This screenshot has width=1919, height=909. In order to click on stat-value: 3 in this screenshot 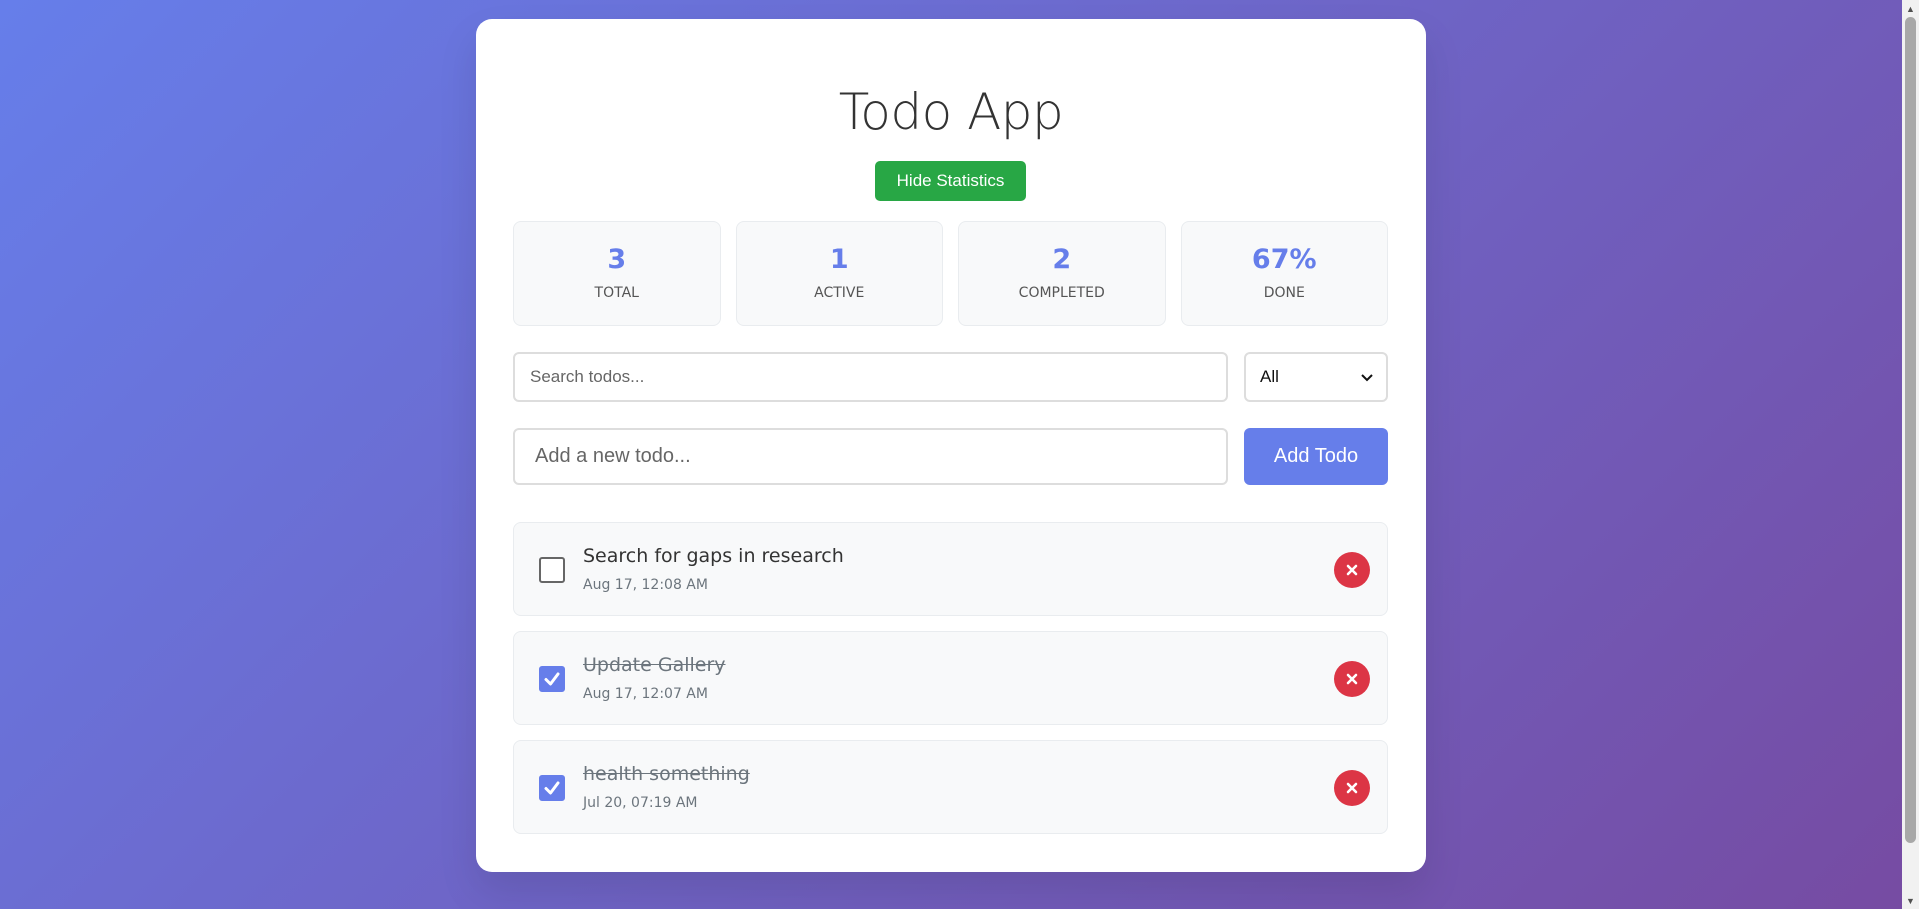, I will do `click(617, 259)`.